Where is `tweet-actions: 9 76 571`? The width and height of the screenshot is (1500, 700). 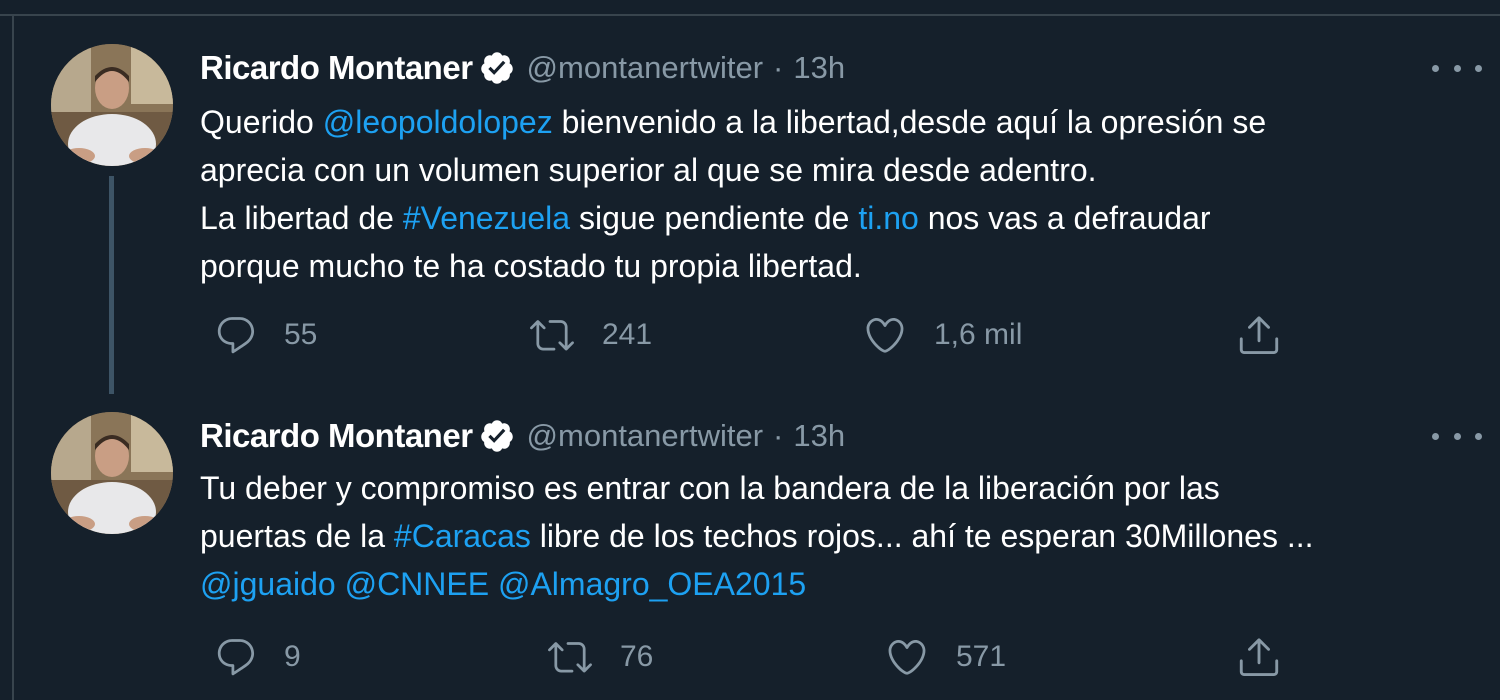 tweet-actions: 9 76 571 is located at coordinates (750, 657).